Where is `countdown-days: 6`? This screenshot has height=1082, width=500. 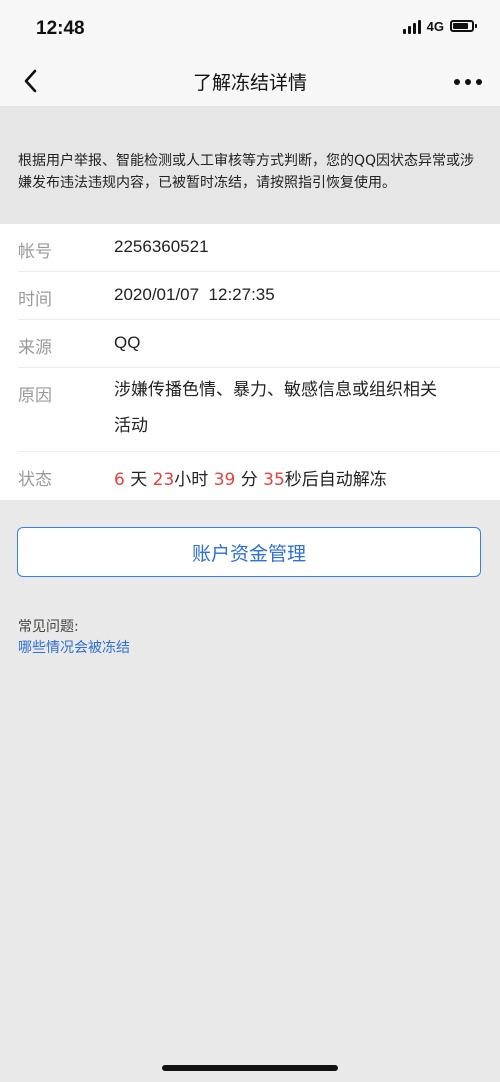 countdown-days: 6 is located at coordinates (119, 480).